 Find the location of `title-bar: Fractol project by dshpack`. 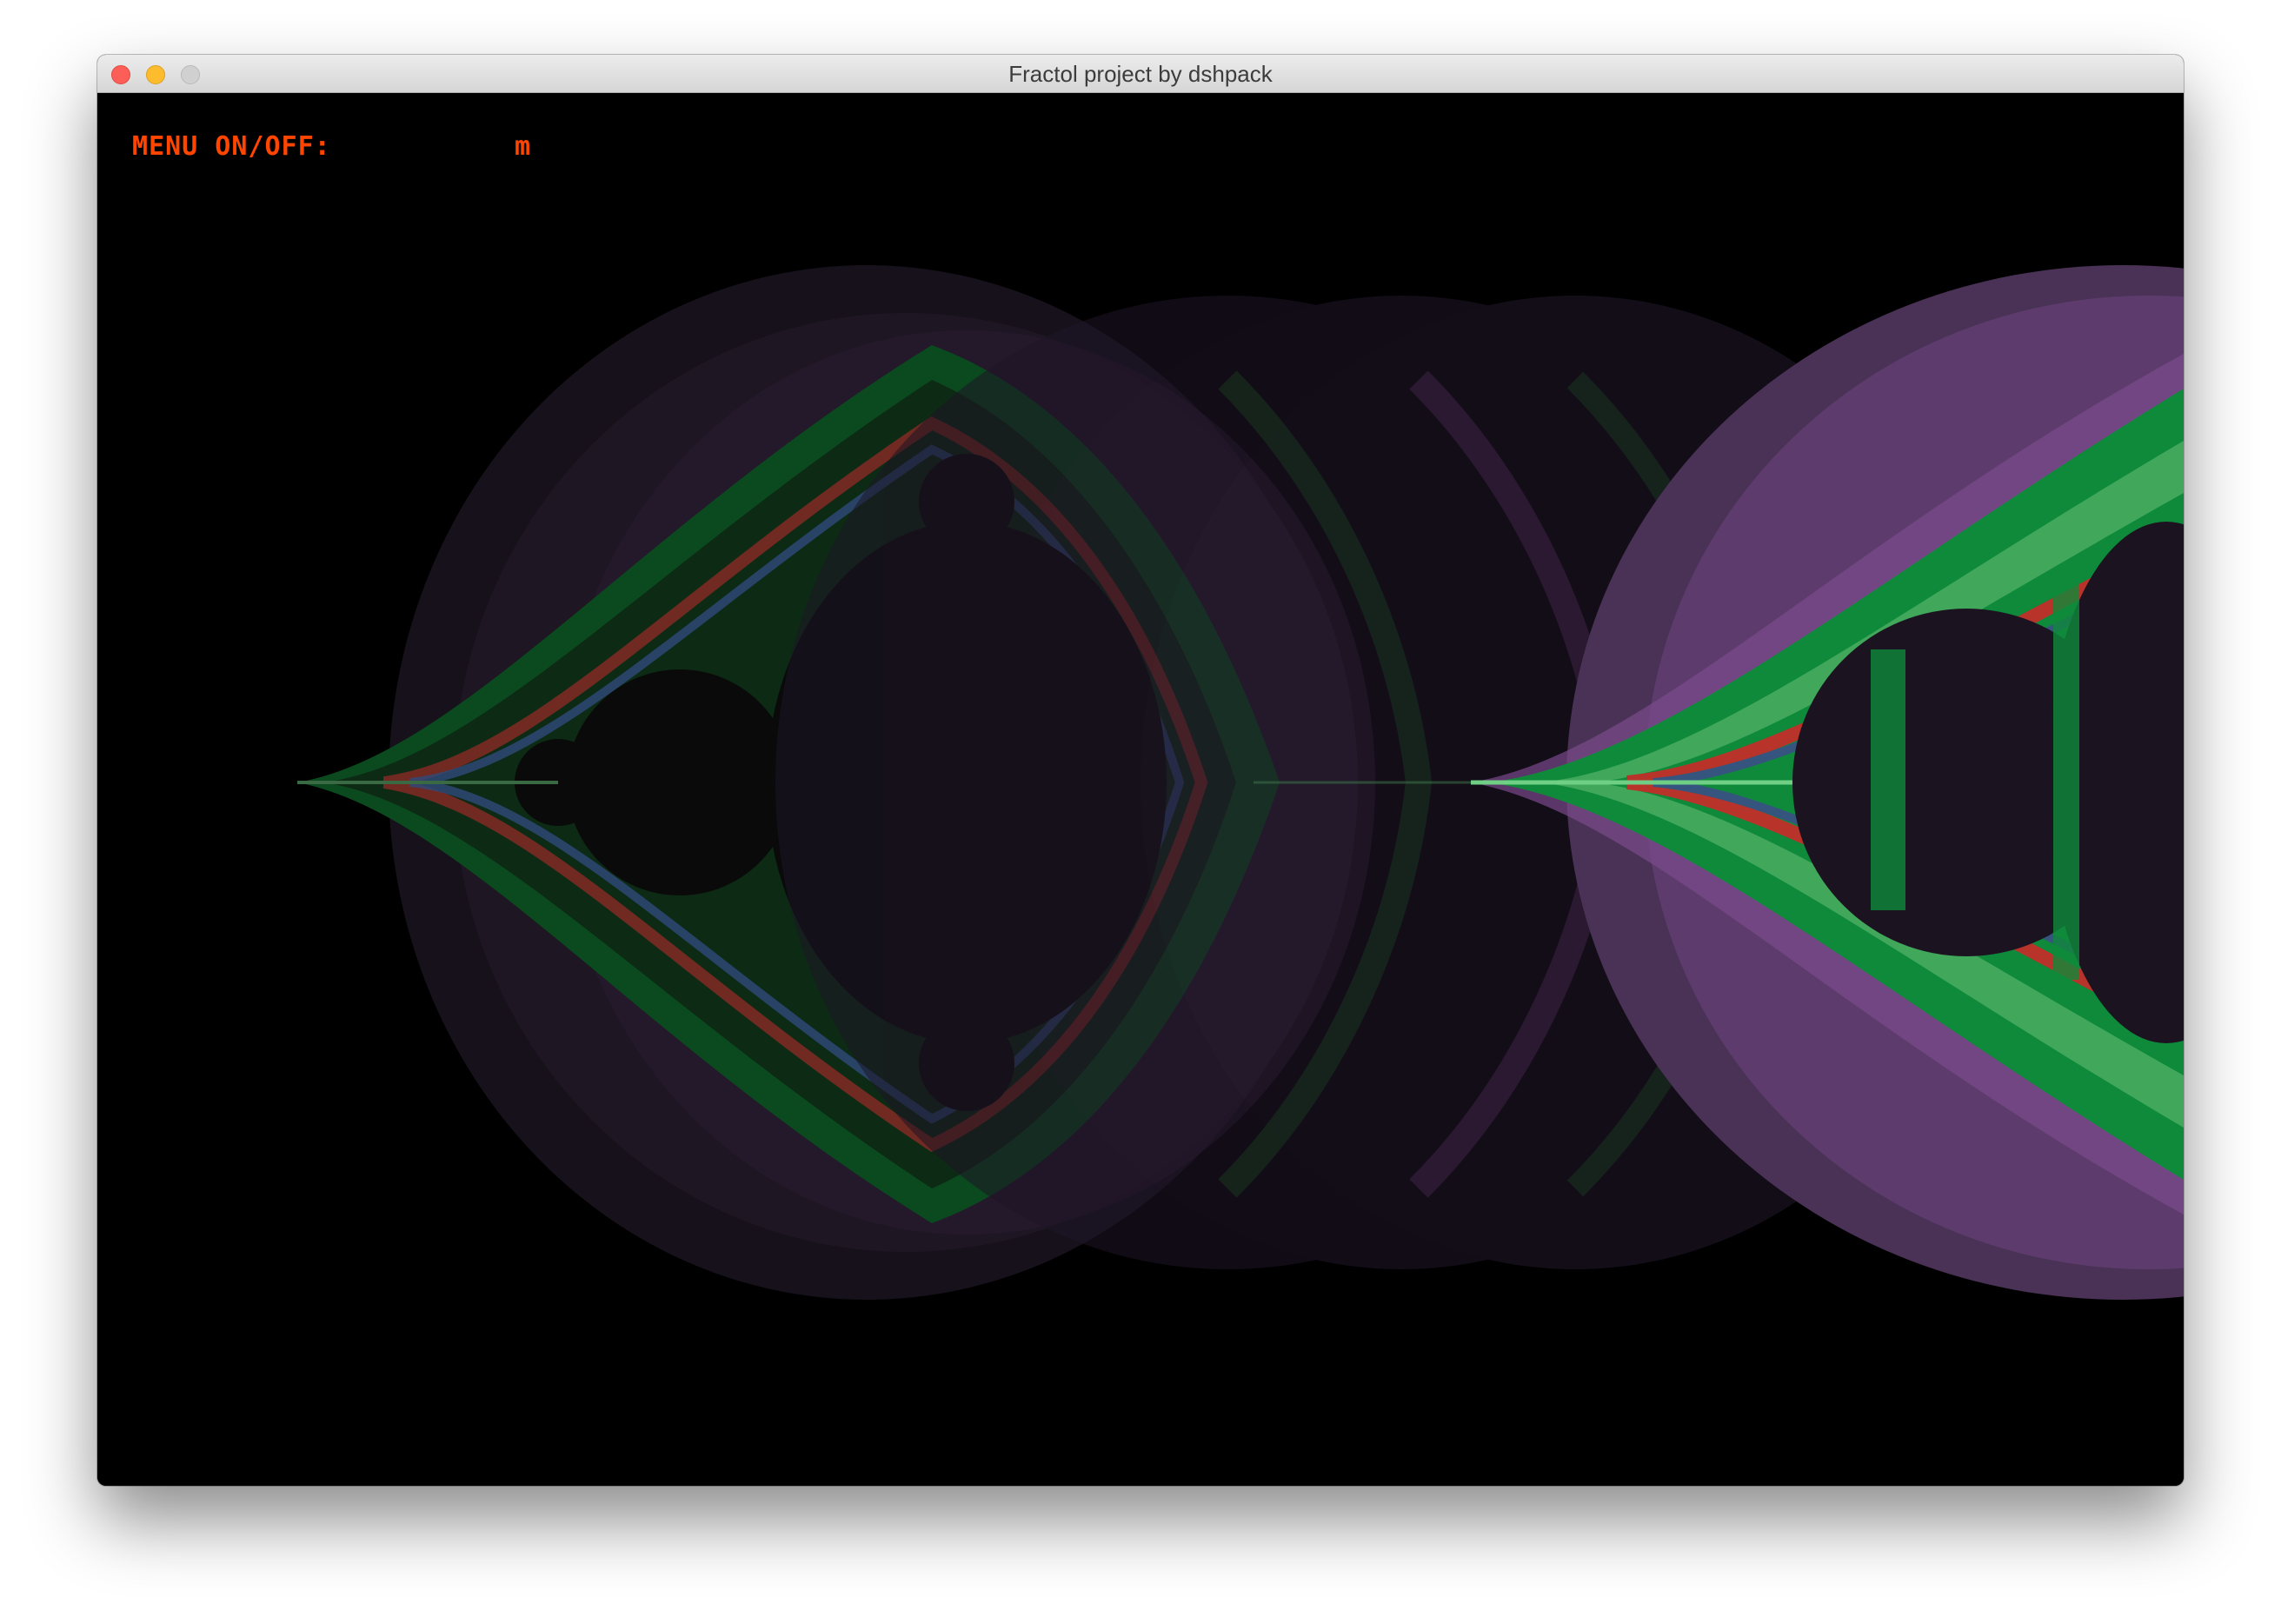

title-bar: Fractol project by dshpack is located at coordinates (1141, 74).